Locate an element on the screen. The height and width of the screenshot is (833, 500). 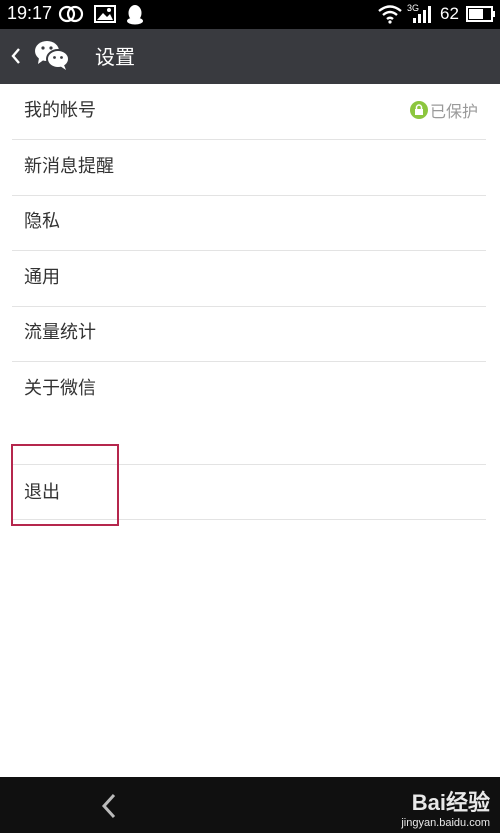
infinity-icon is located at coordinates (71, 14).